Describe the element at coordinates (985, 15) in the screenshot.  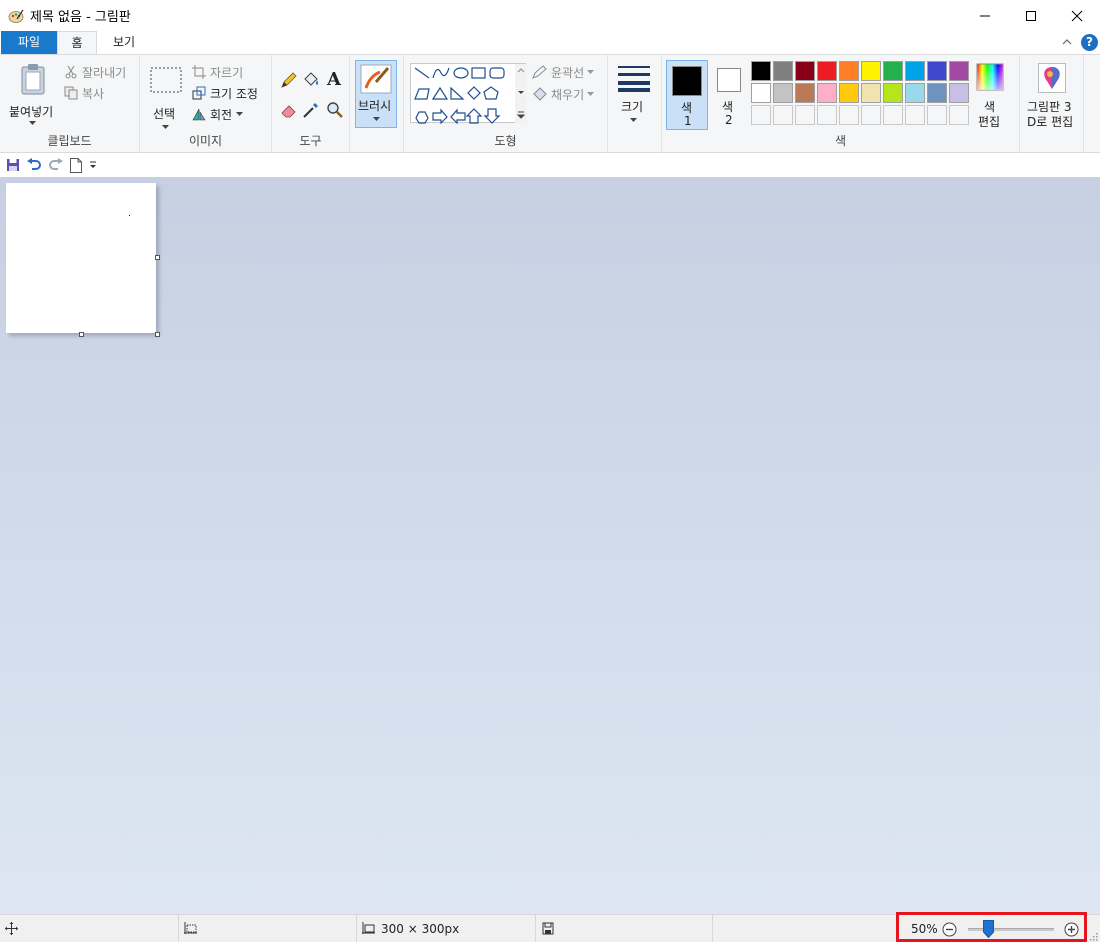
I see `minimize-button` at that location.